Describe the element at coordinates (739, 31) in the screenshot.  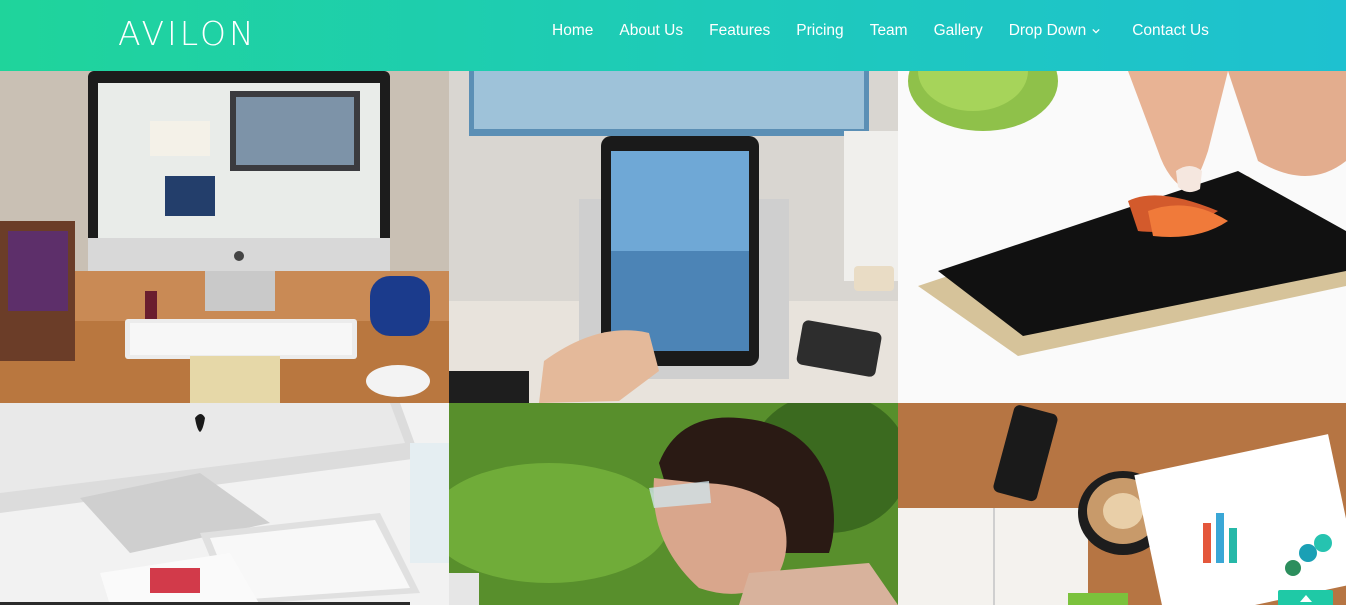
I see `nav-item-features: Features` at that location.